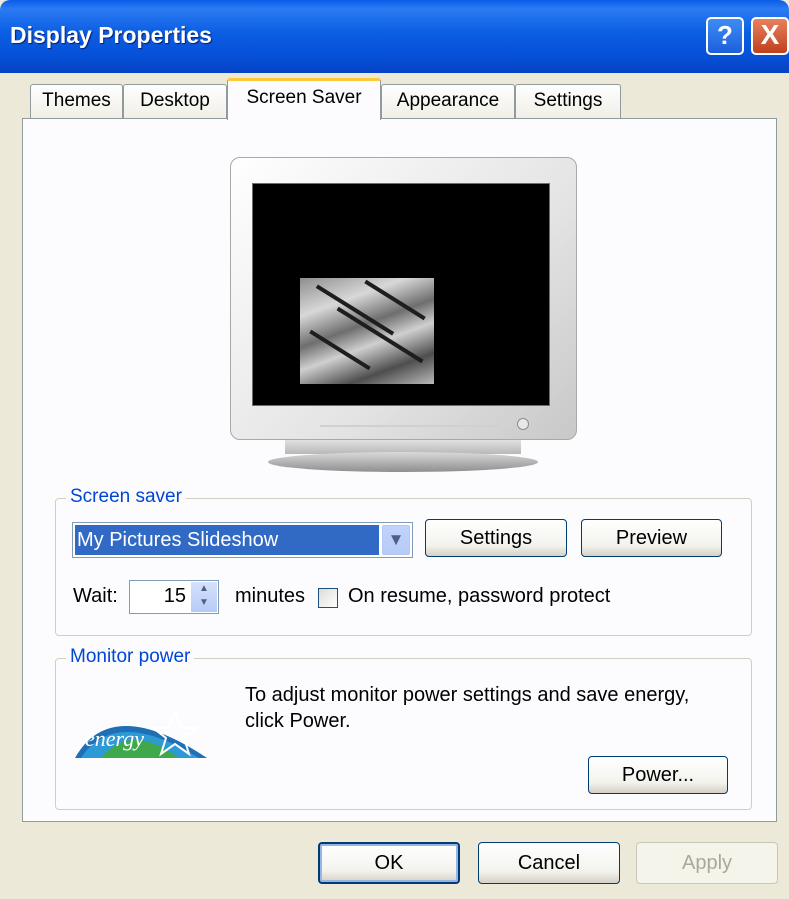 This screenshot has width=789, height=899. I want to click on tab-screen-saver: Screen Saver, so click(304, 99).